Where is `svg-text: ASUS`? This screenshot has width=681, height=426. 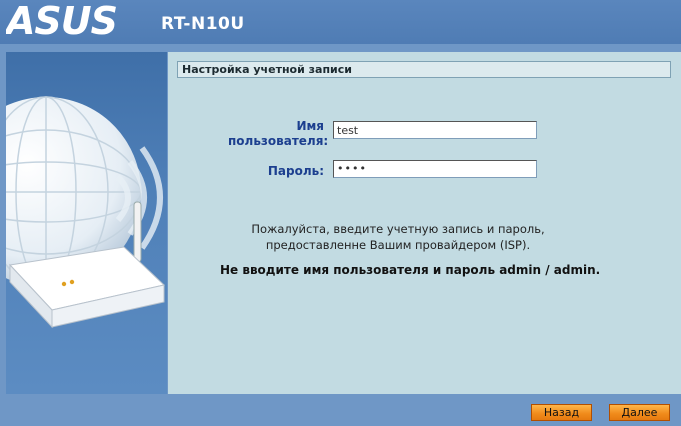 svg-text: ASUS is located at coordinates (61, 21).